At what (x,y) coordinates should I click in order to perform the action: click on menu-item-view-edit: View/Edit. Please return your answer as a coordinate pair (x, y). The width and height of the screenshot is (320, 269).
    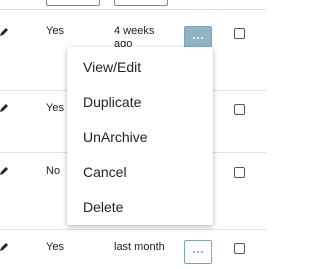
    Looking at the image, I should click on (112, 67).